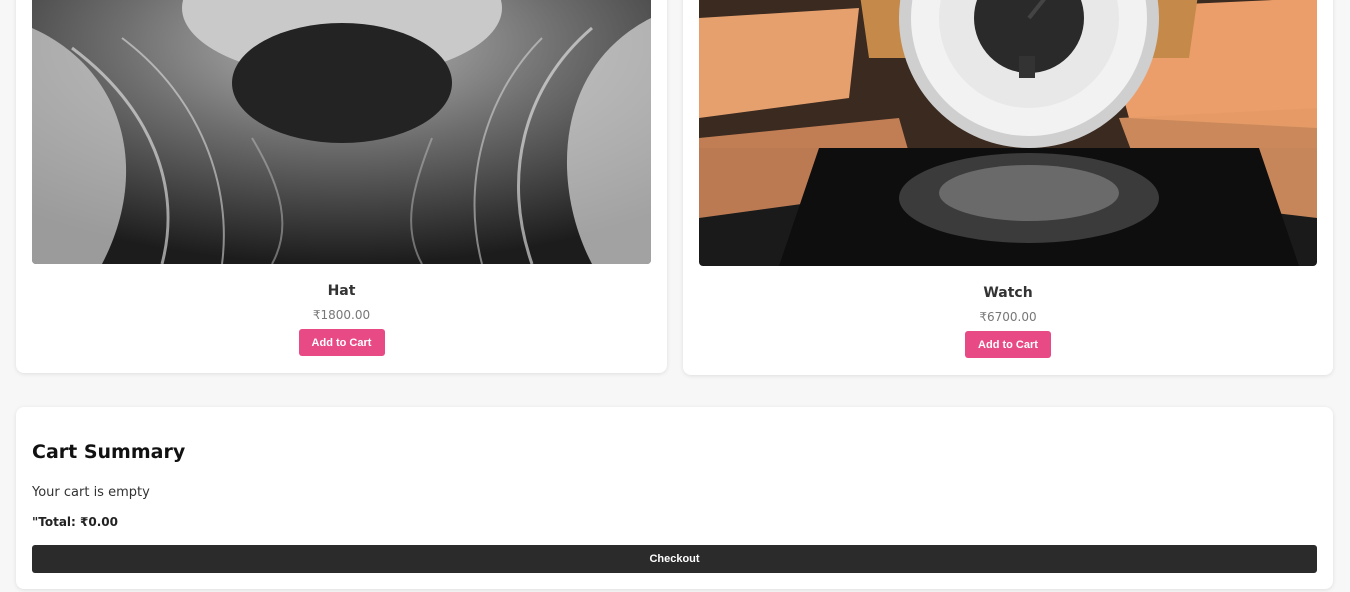 This screenshot has width=1350, height=592. I want to click on product-name: Watch, so click(1008, 293).